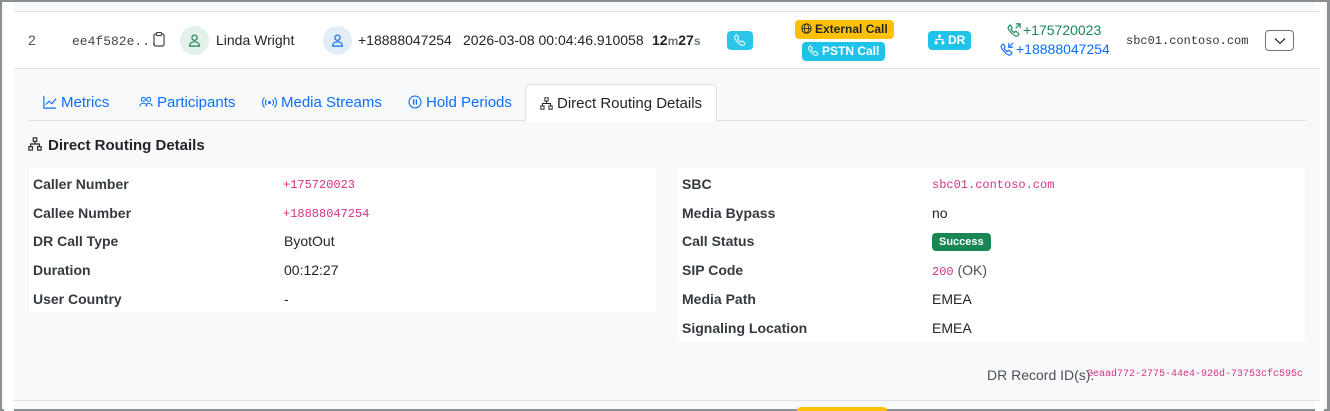  What do you see at coordinates (844, 51) in the screenshot?
I see `pstn-call-badge: PSTN Call` at bounding box center [844, 51].